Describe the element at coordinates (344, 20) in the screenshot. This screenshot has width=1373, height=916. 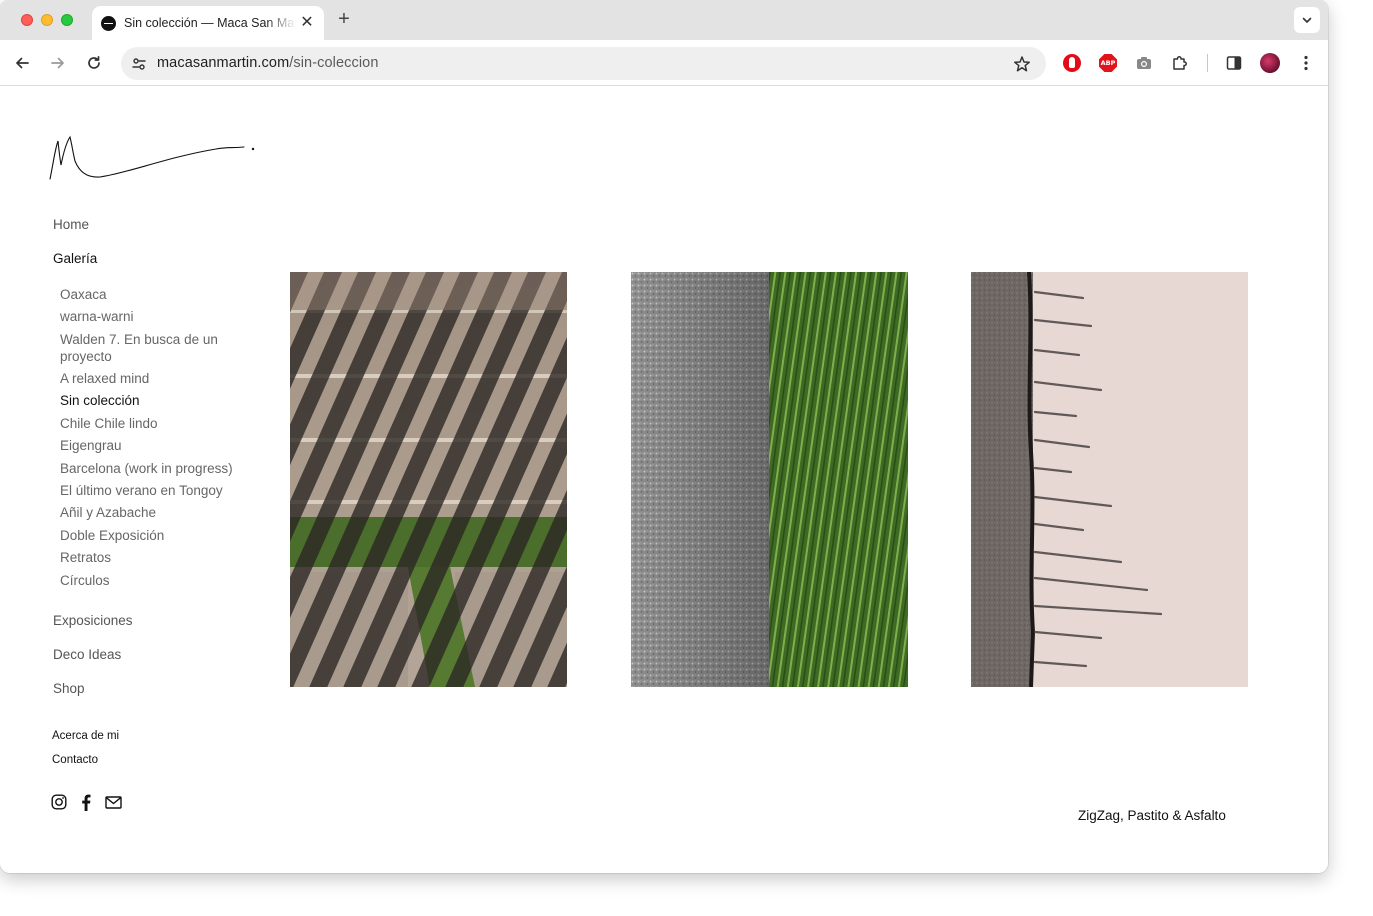
I see `new-tab-button: +` at that location.